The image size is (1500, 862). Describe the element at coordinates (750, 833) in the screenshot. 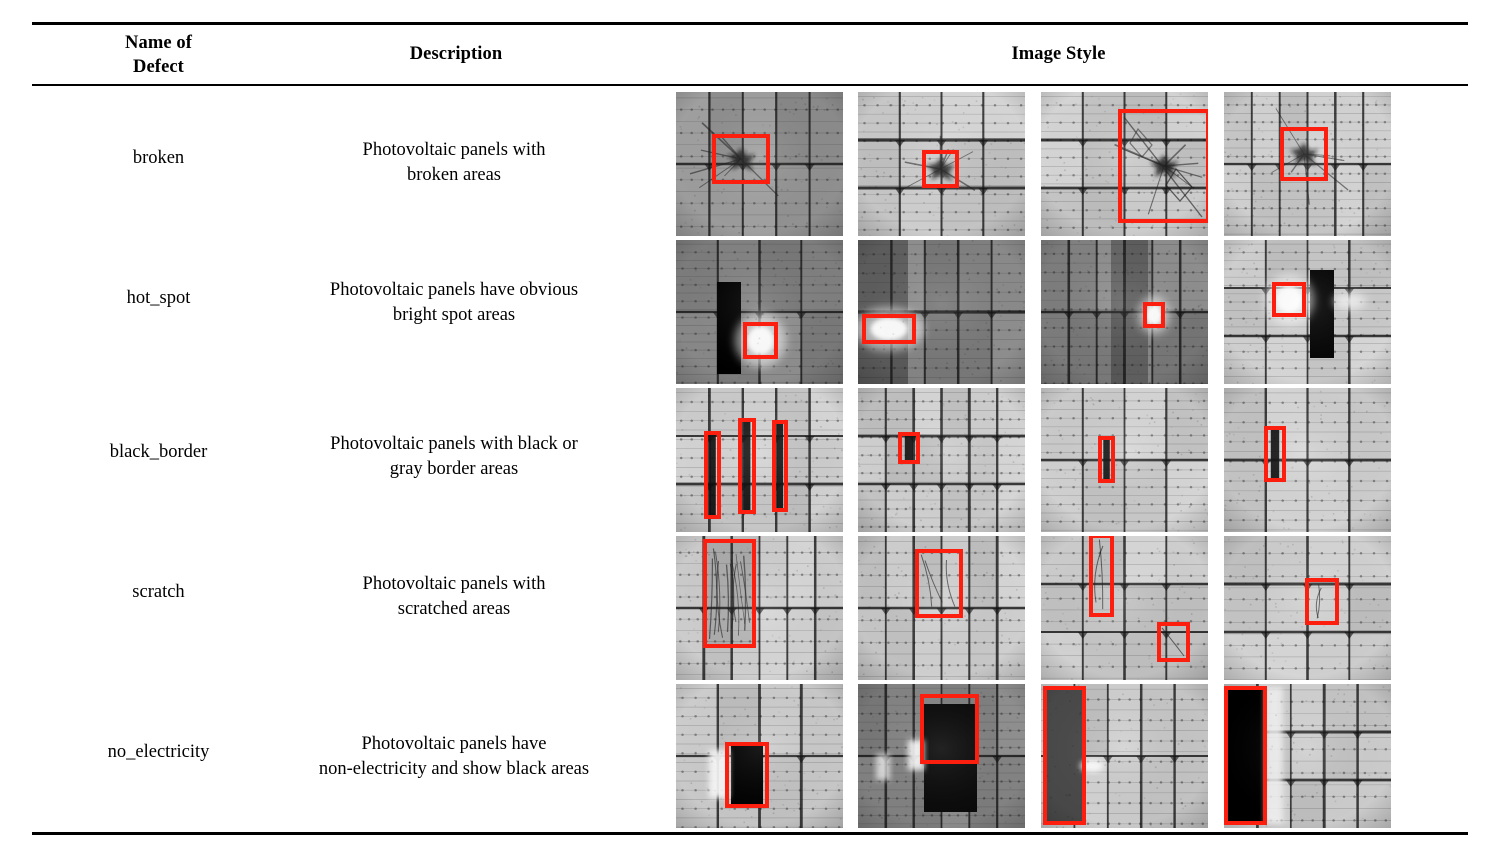

I see `table-bottom-rule` at that location.